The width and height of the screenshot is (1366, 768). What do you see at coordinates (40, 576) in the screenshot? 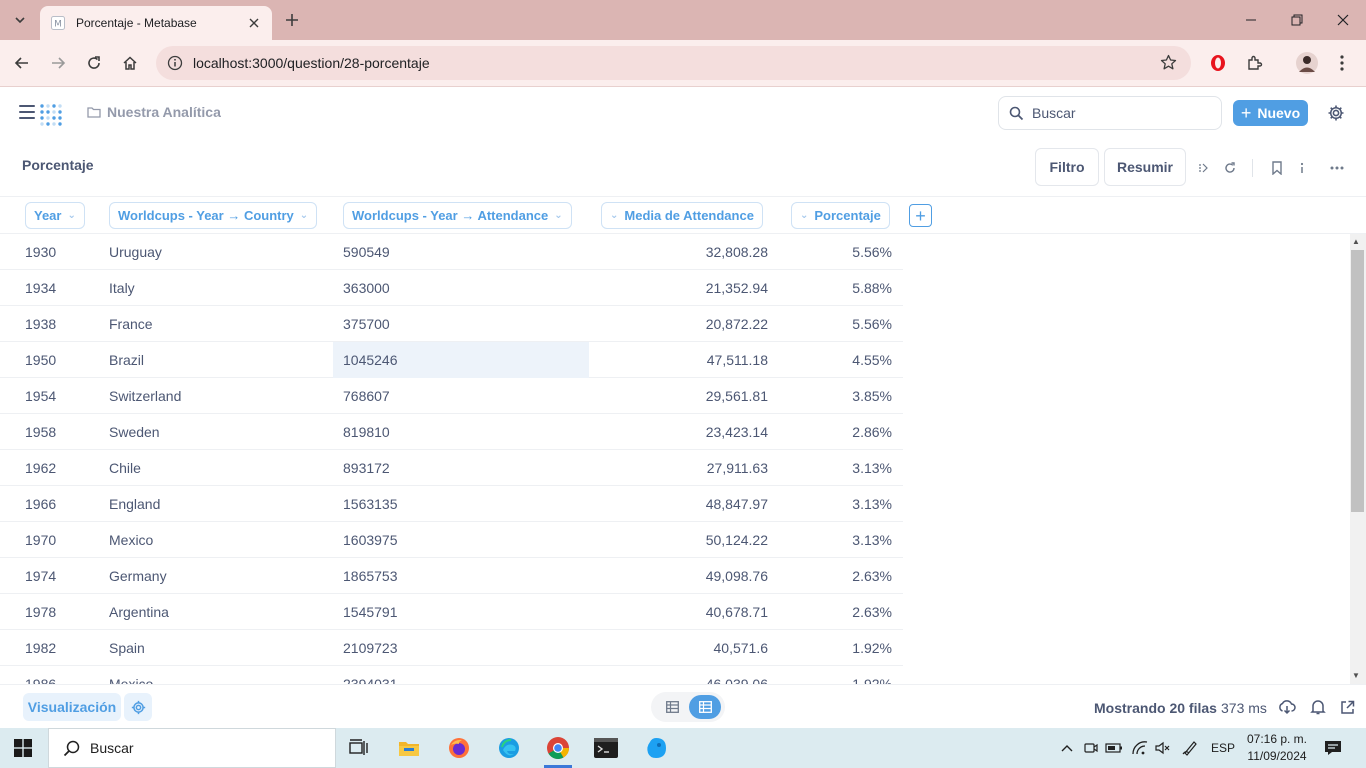
I see `cell-year: 1974` at bounding box center [40, 576].